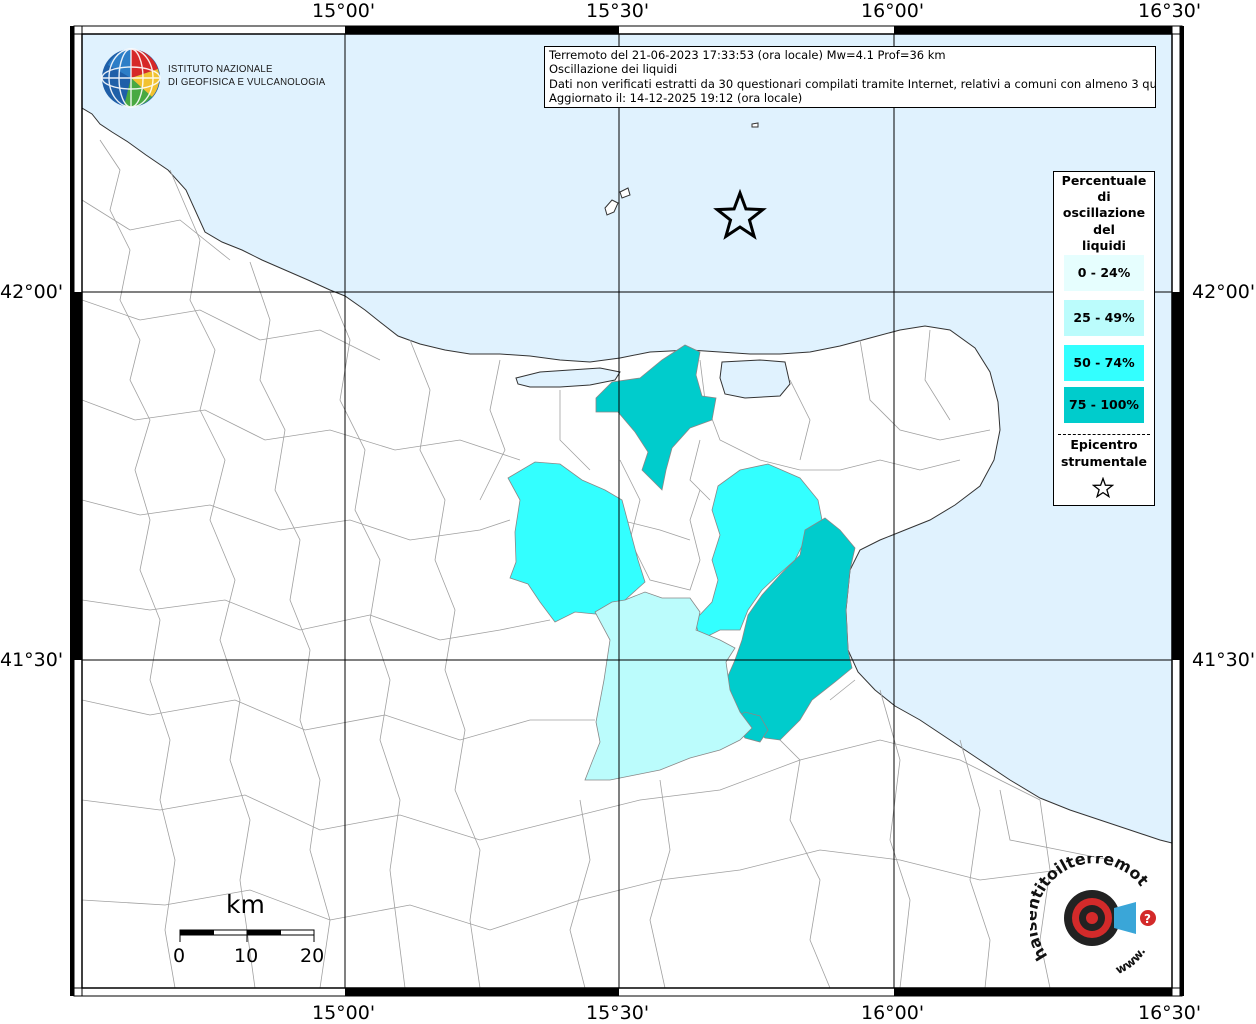 The width and height of the screenshot is (1256, 1024). What do you see at coordinates (245, 904) in the screenshot?
I see `scale-unit: km` at bounding box center [245, 904].